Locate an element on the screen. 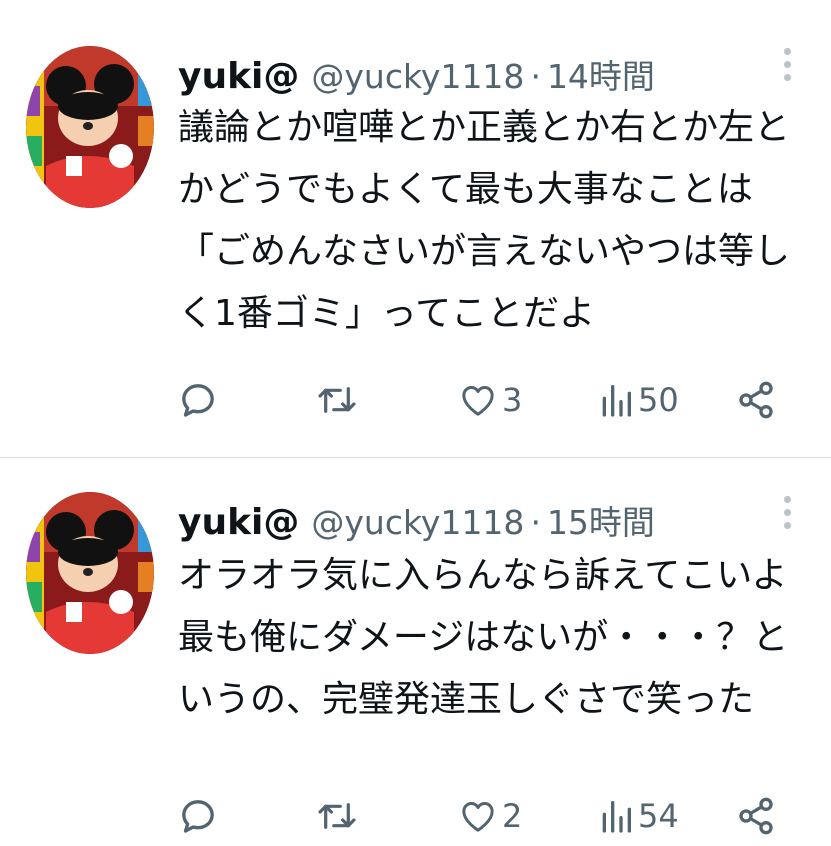  action-bar: 2 54 is located at coordinates (478, 816).